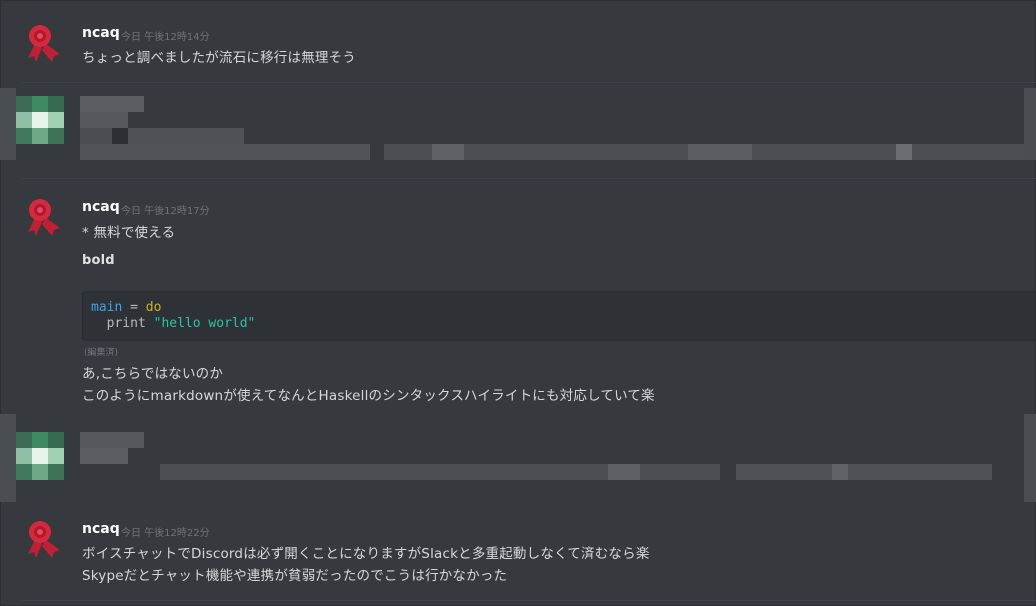 Image resolution: width=1036 pixels, height=606 pixels. I want to click on code-keyword: do, so click(153, 307).